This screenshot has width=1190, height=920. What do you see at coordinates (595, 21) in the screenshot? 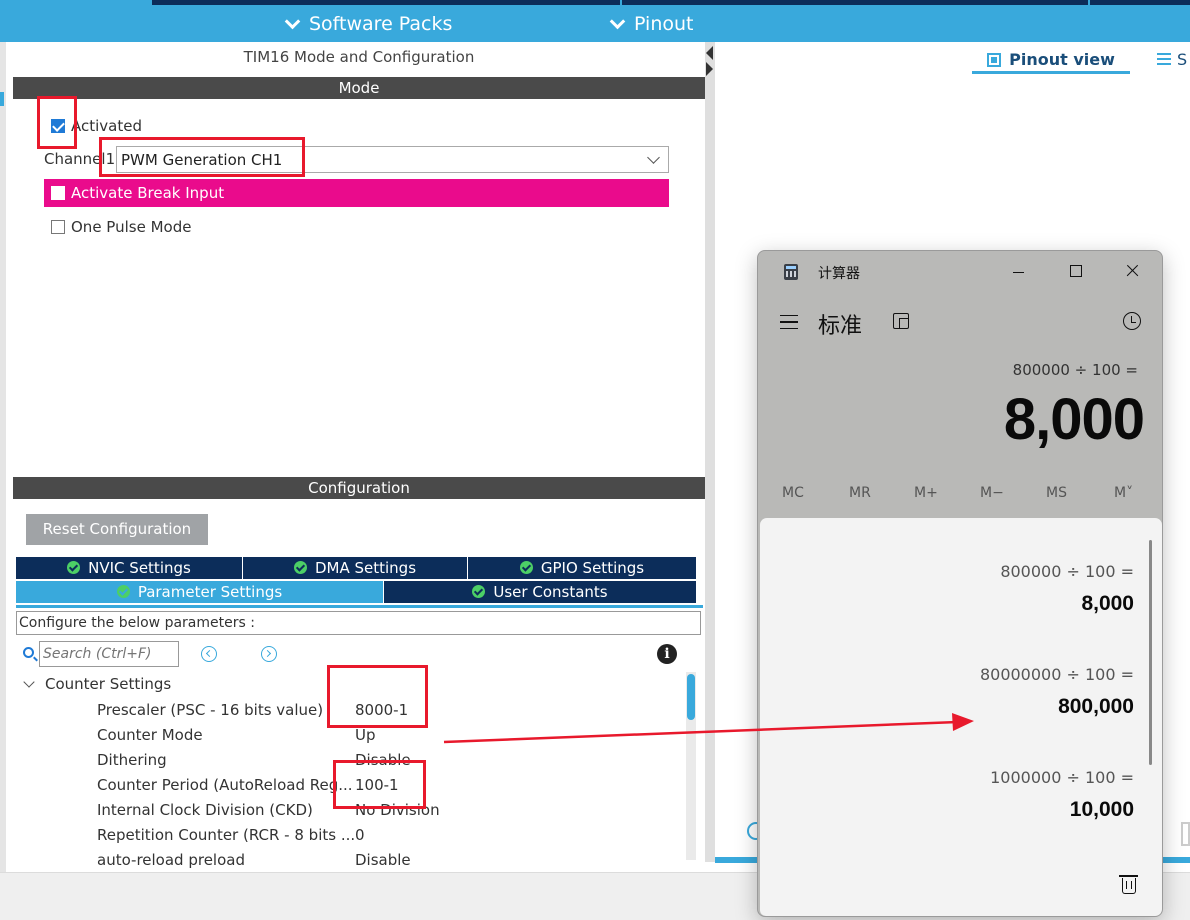
I see `top-menu-bar: Software Packs Pinout` at bounding box center [595, 21].